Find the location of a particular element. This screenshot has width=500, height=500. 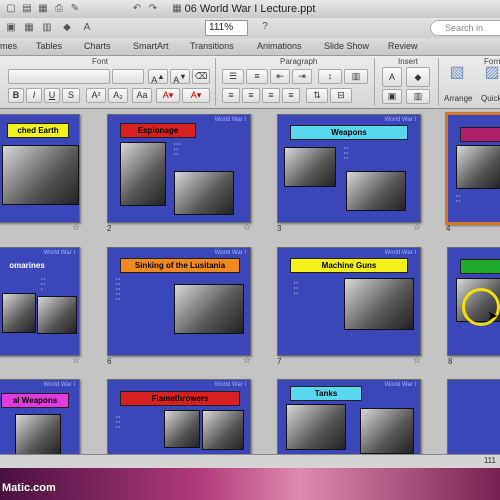

group-label-font: Font is located at coordinates (100, 61).